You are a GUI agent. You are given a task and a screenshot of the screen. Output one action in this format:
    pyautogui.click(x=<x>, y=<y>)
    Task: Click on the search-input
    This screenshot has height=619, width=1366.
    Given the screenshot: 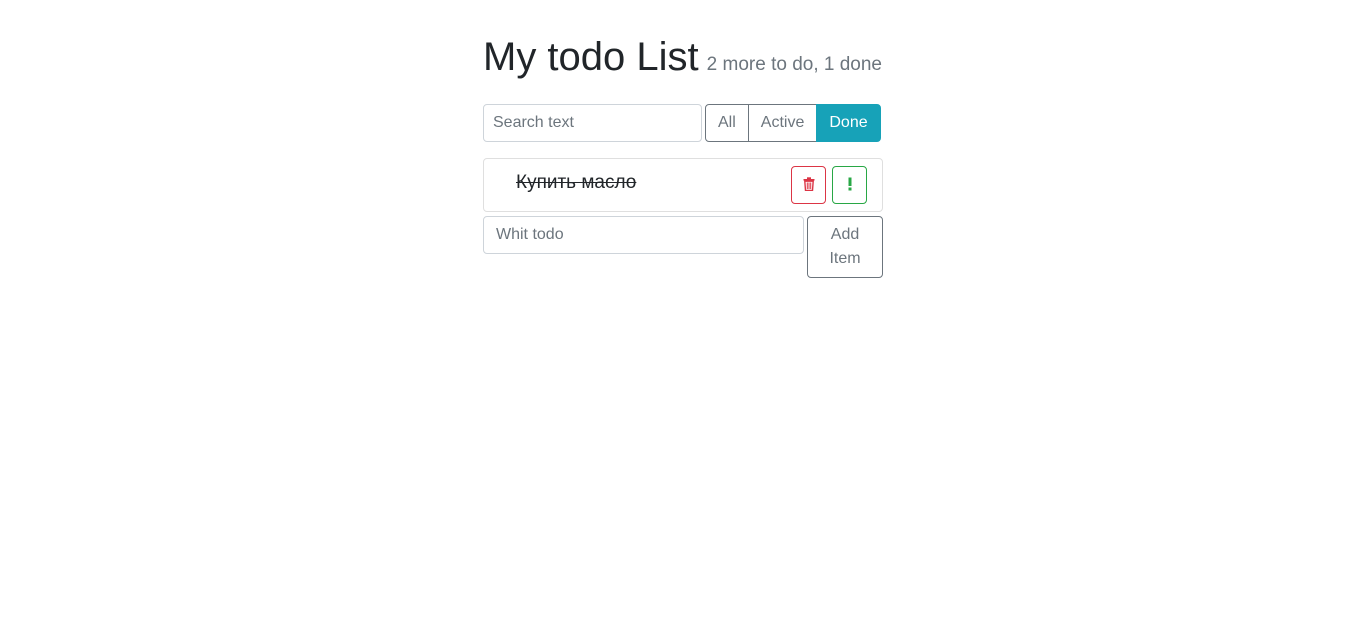 What is the action you would take?
    pyautogui.click(x=592, y=123)
    